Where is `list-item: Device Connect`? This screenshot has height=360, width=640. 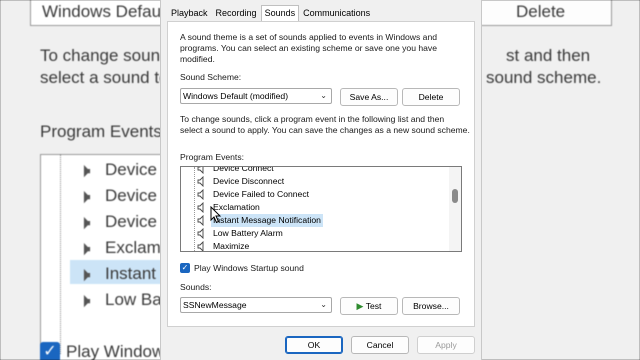
list-item: Device Connect is located at coordinates (230, 170).